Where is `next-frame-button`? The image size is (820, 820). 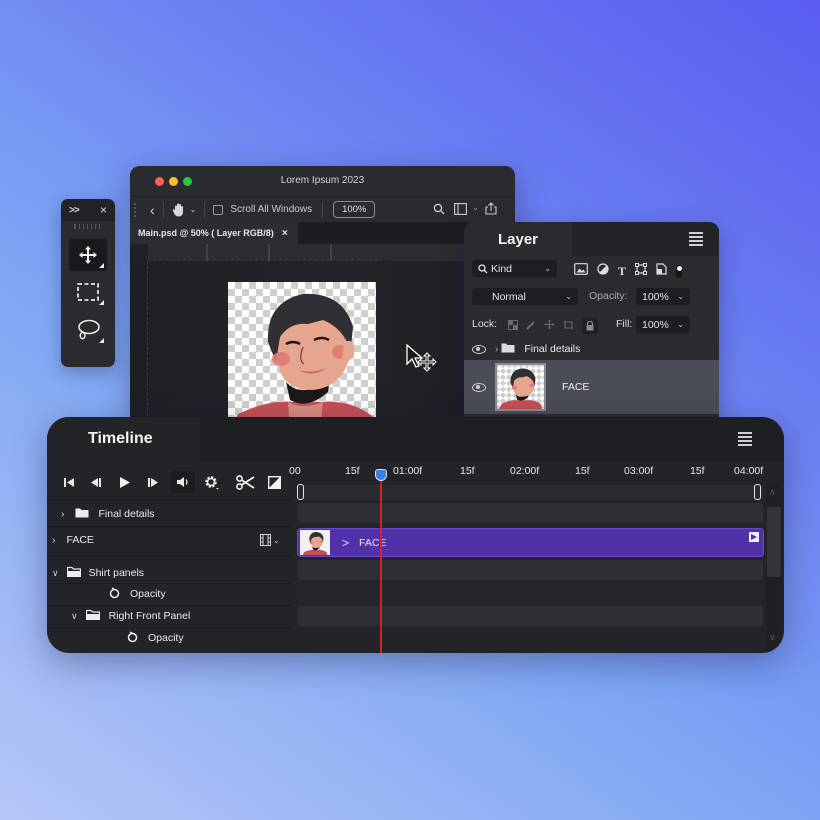
next-frame-button is located at coordinates (153, 482).